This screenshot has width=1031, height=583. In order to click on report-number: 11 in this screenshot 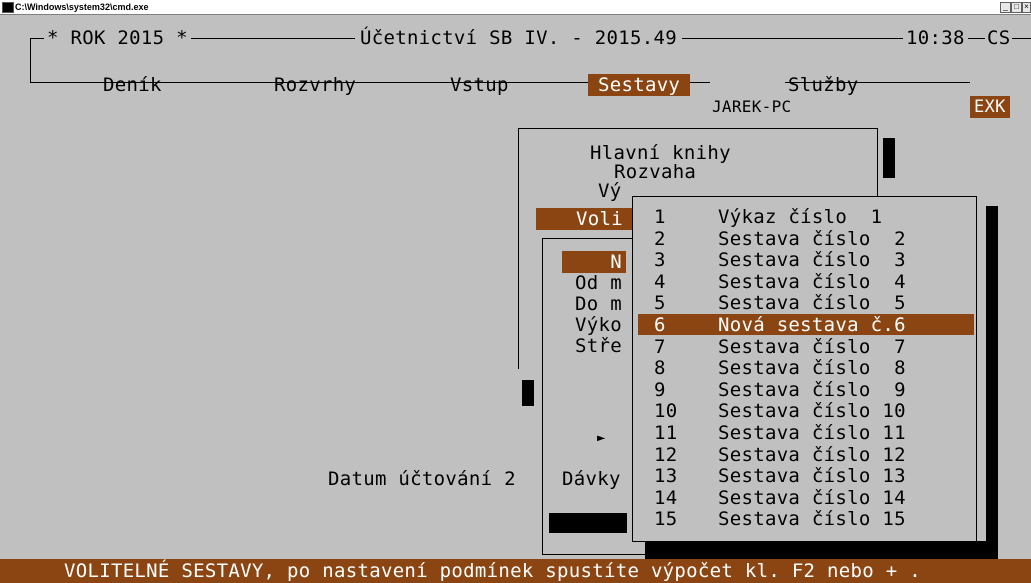, I will do `click(666, 433)`.